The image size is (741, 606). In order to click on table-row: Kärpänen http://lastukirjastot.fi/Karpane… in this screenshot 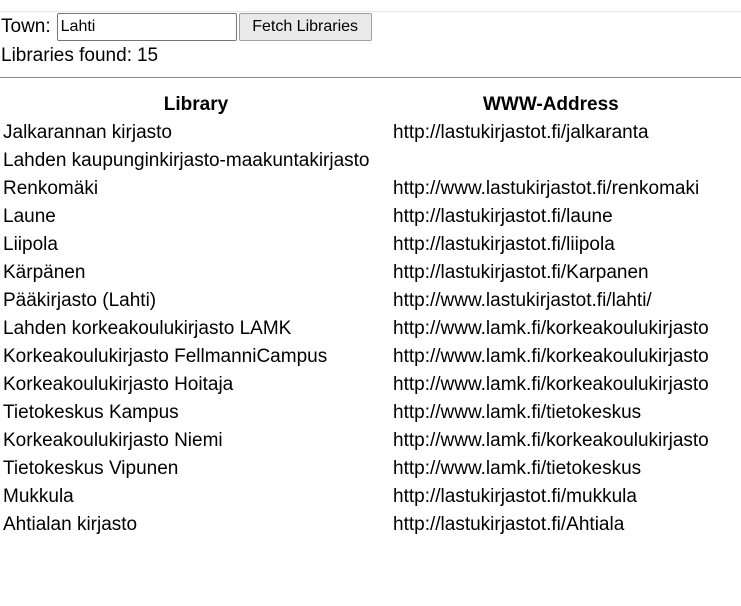, I will do `click(356, 273)`.